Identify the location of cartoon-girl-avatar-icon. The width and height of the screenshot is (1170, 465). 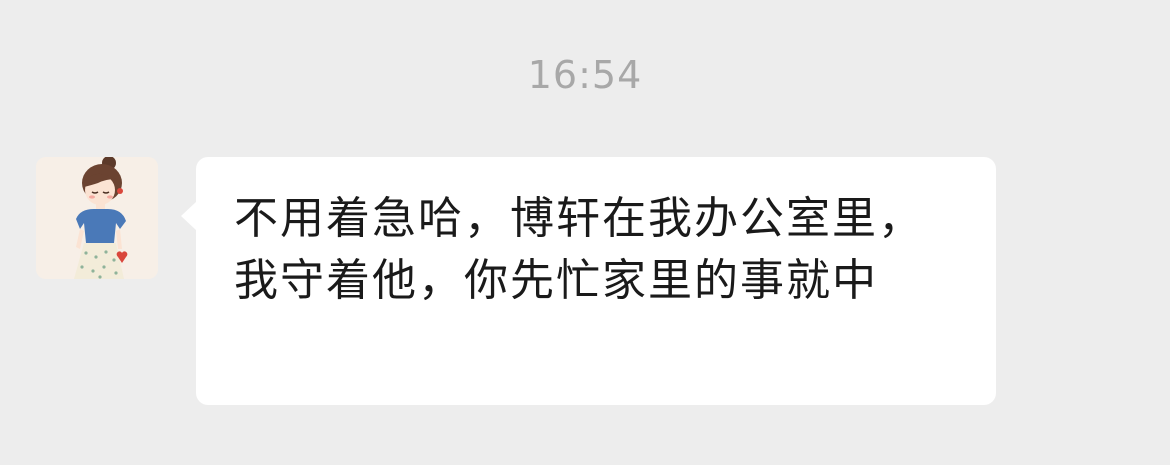
(97, 218).